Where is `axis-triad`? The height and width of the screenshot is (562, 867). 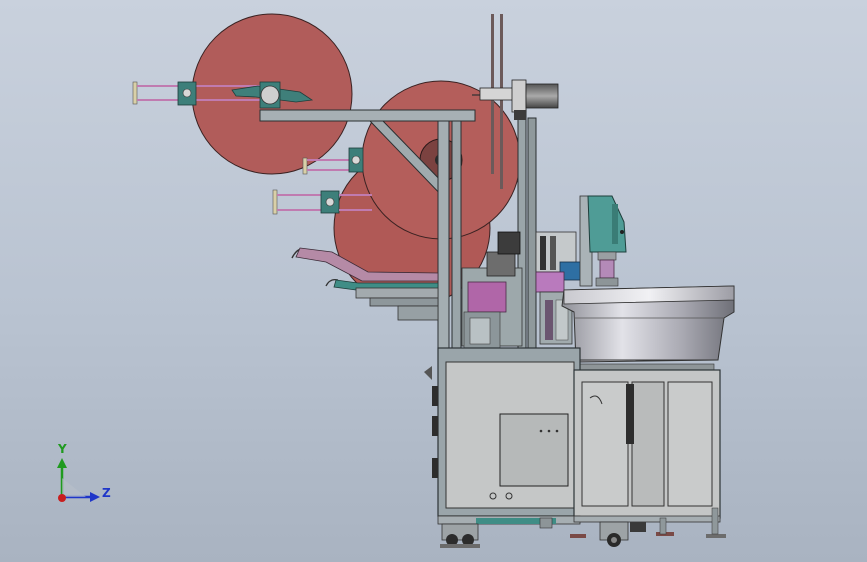 axis-triad is located at coordinates (78, 480).